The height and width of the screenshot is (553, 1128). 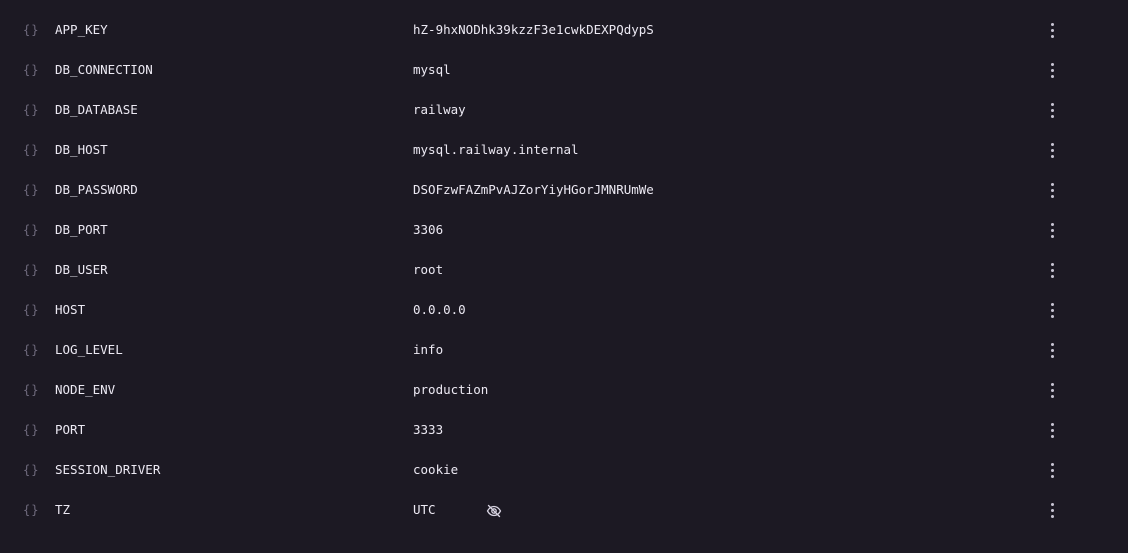 What do you see at coordinates (424, 510) in the screenshot?
I see `variable-value: UTC` at bounding box center [424, 510].